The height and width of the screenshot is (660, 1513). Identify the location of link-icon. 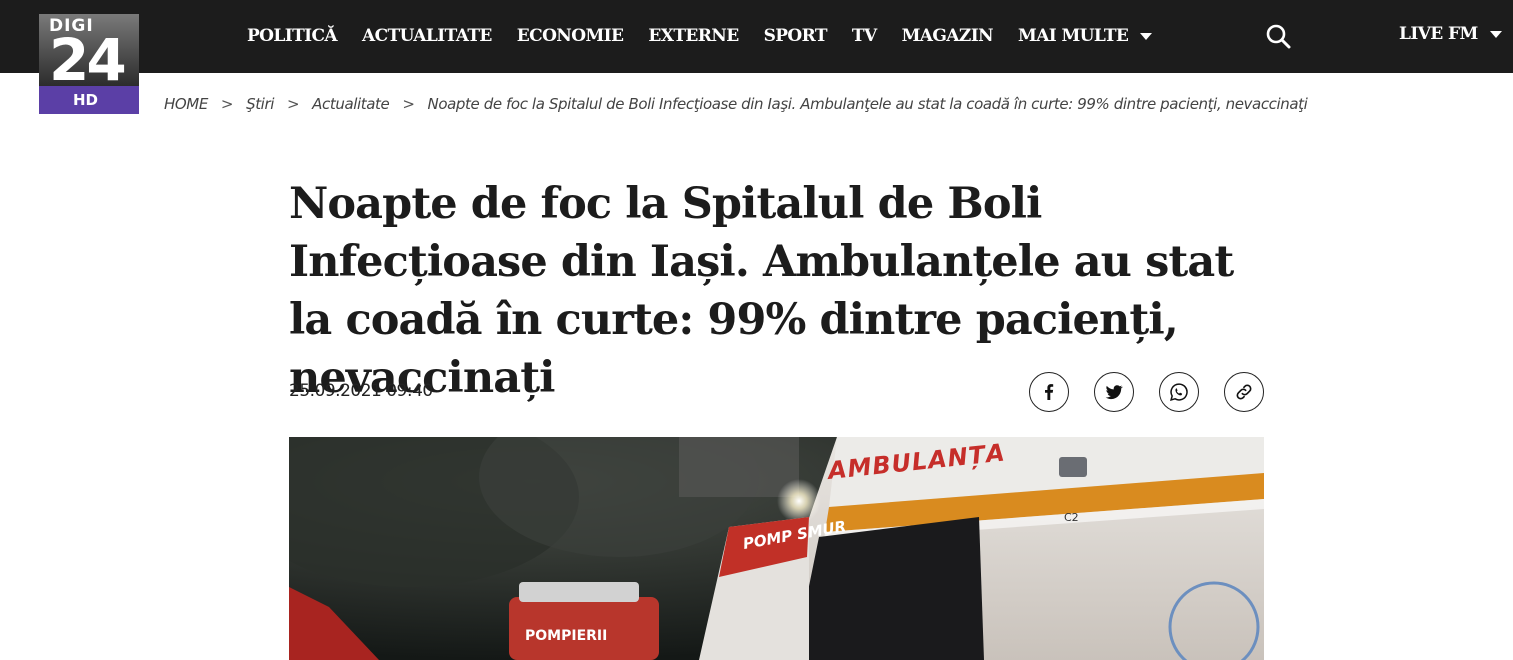
(1244, 392).